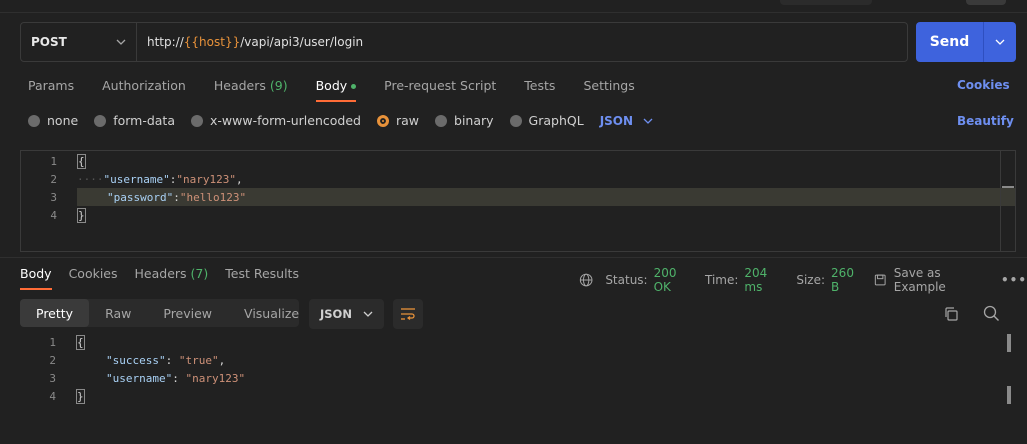 This screenshot has width=1027, height=444. Describe the element at coordinates (262, 278) in the screenshot. I see `tab-test-results: Test Results` at that location.